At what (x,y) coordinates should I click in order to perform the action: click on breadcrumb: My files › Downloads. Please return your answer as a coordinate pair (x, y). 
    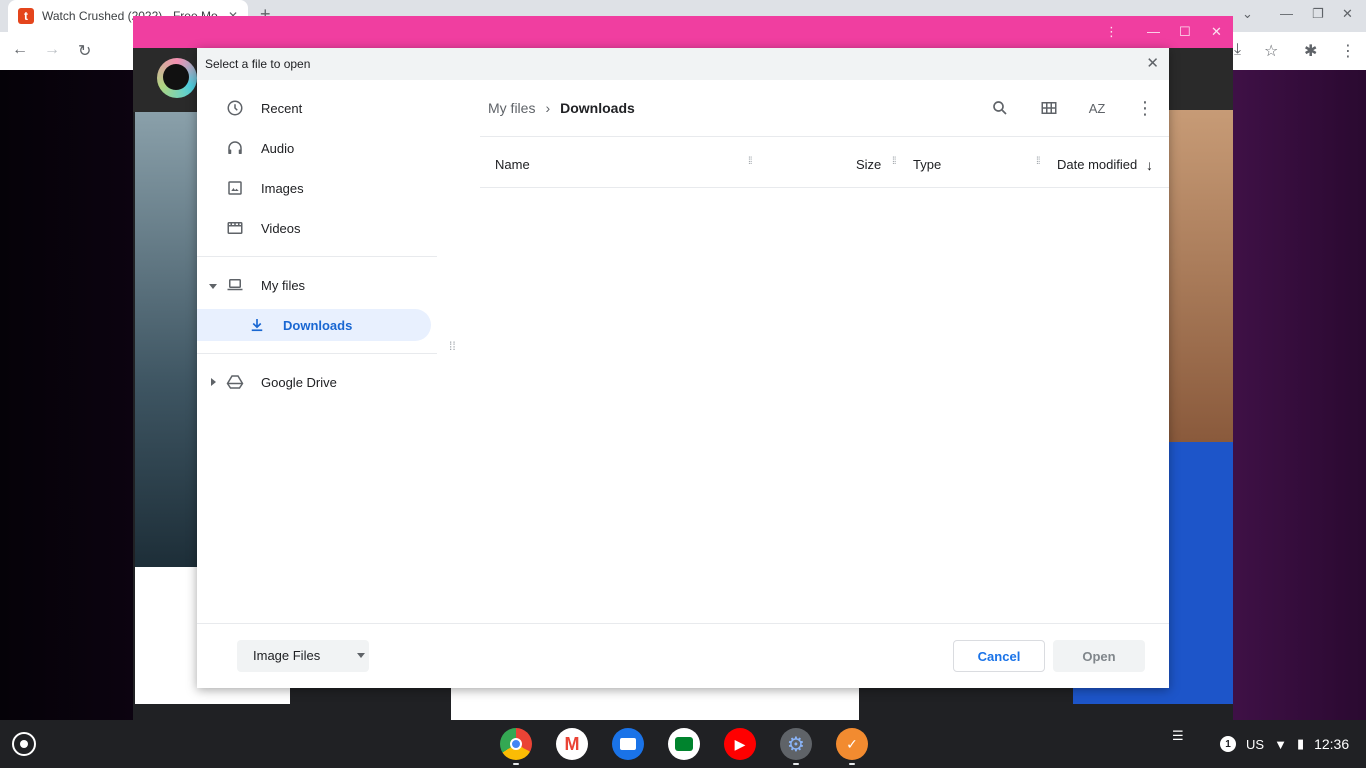
    Looking at the image, I should click on (561, 108).